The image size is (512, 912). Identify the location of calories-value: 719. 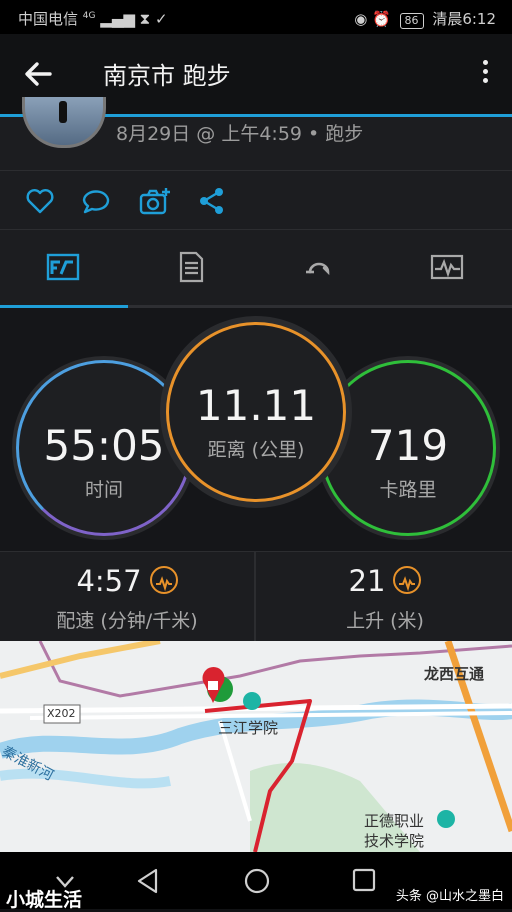
(408, 445).